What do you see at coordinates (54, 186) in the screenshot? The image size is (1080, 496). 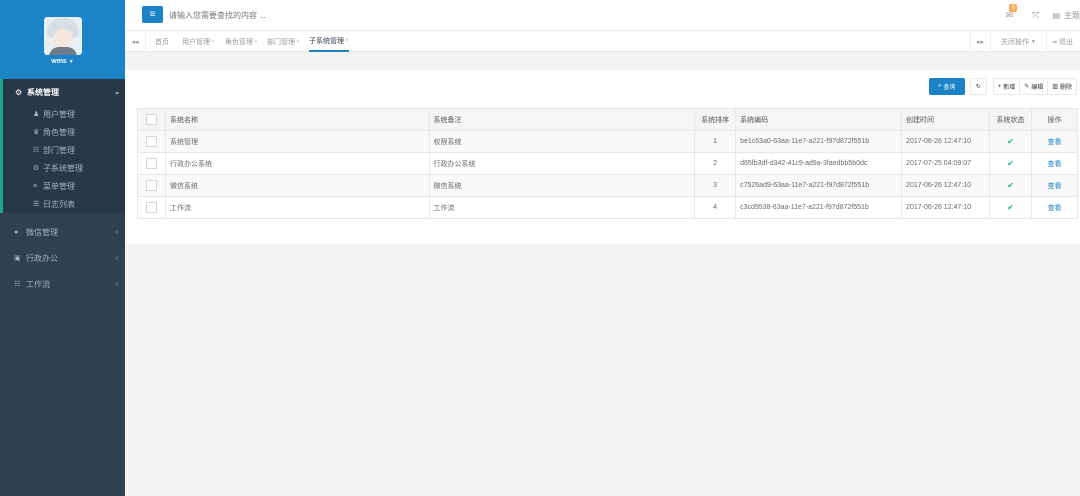 I see `sidebar-subitem-menu: ≡ 菜单管理` at bounding box center [54, 186].